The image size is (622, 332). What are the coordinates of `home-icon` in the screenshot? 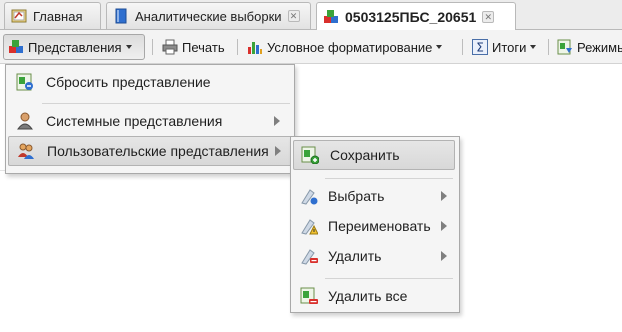 It's located at (19, 16).